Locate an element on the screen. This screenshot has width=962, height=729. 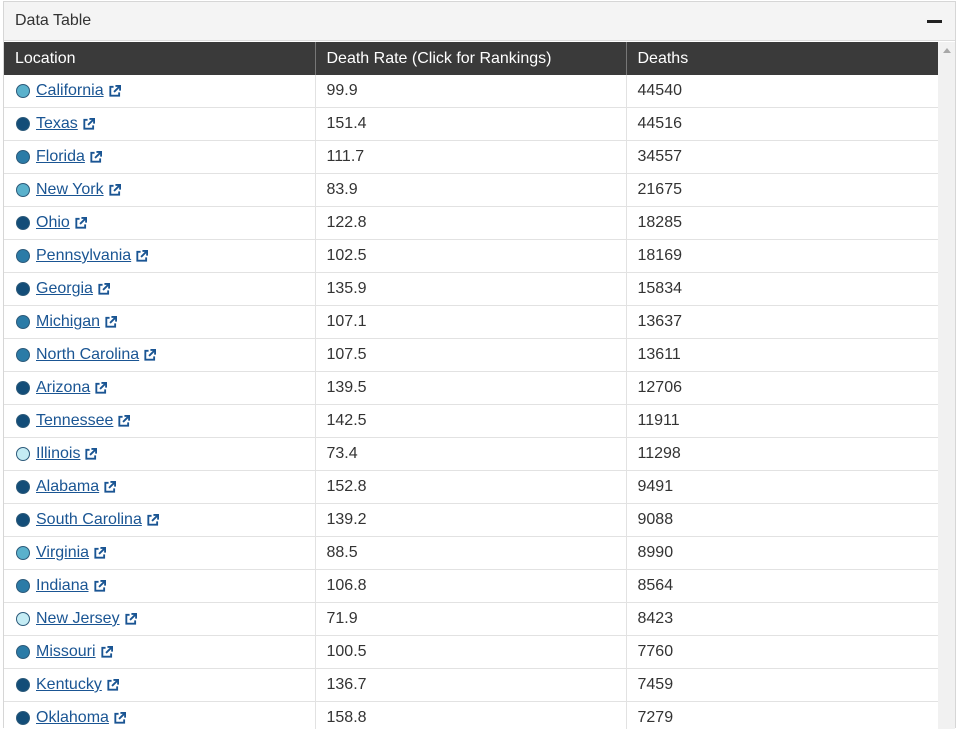
scroll-up-button is located at coordinates (946, 50).